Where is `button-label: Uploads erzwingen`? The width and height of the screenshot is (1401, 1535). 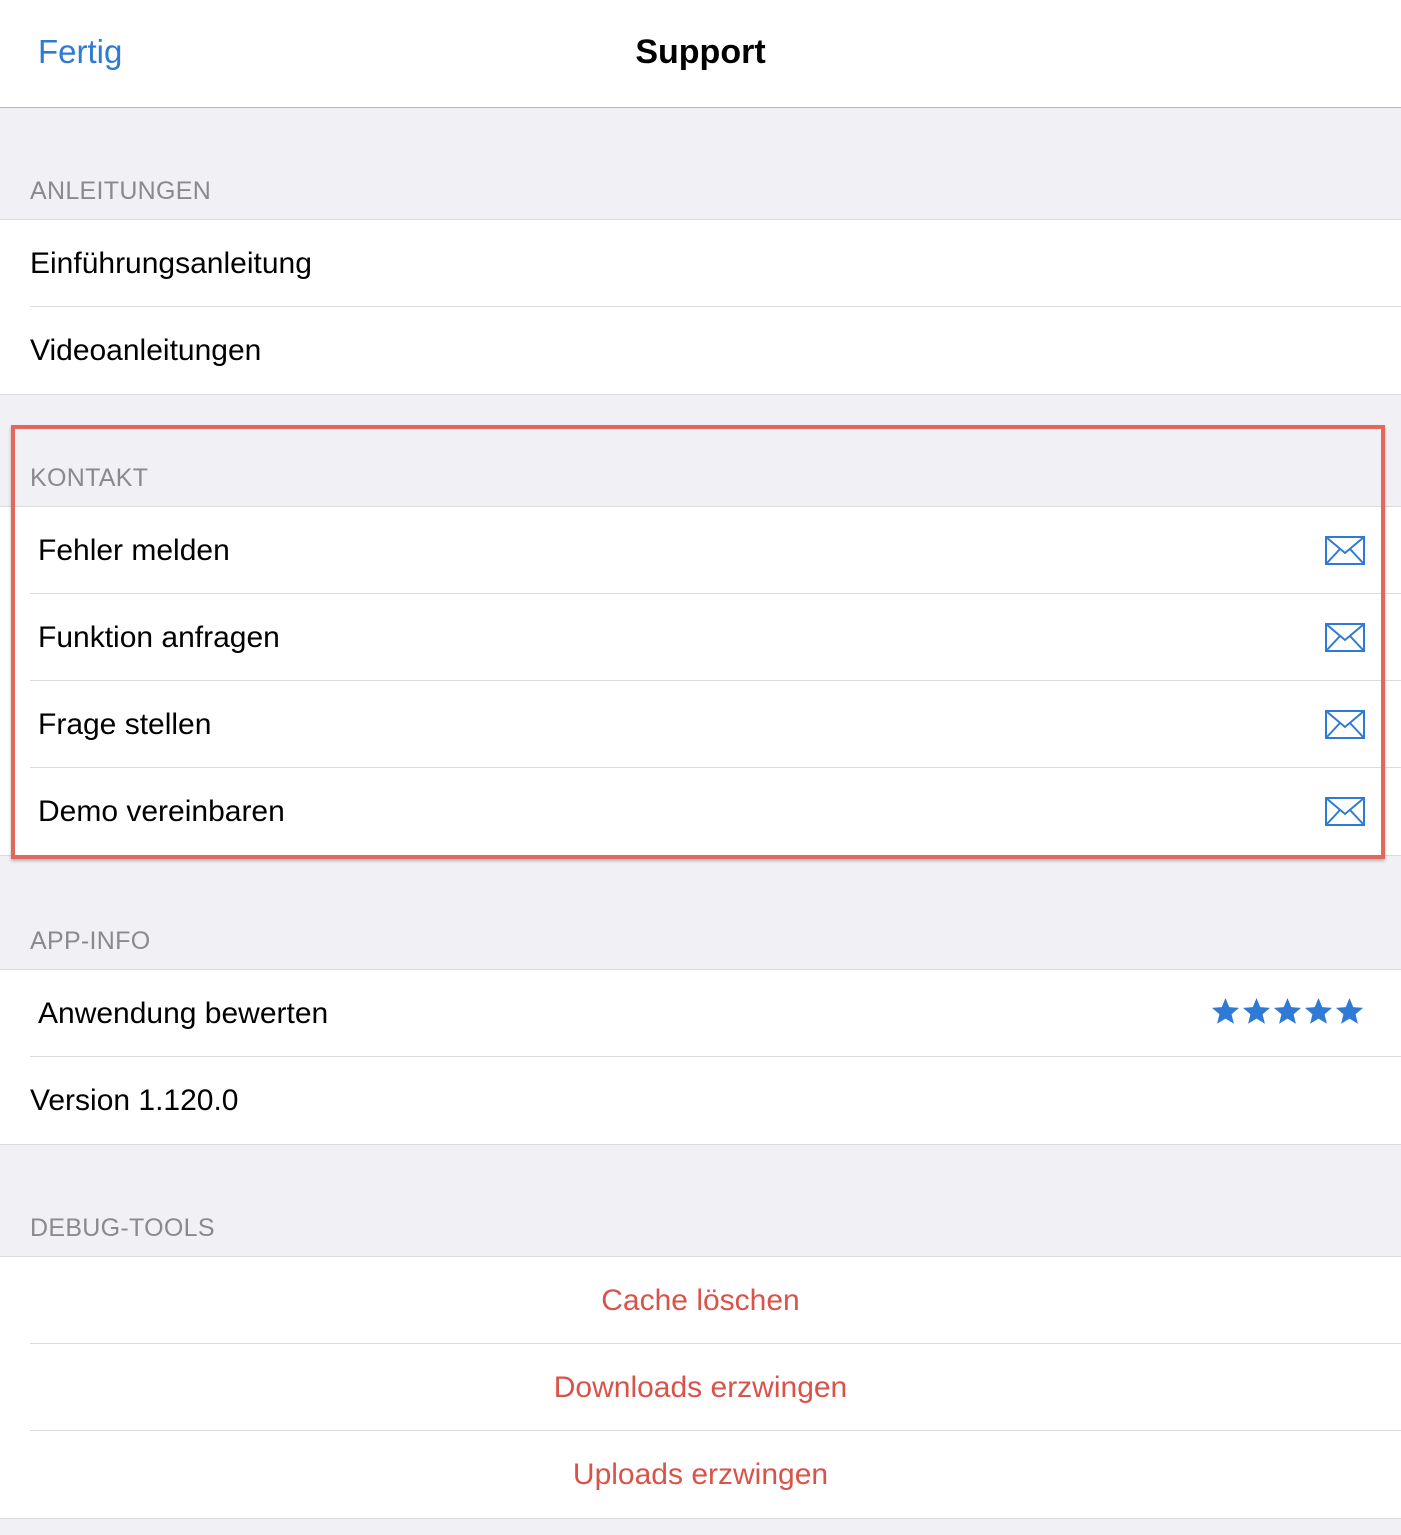 button-label: Uploads erzwingen is located at coordinates (700, 1474).